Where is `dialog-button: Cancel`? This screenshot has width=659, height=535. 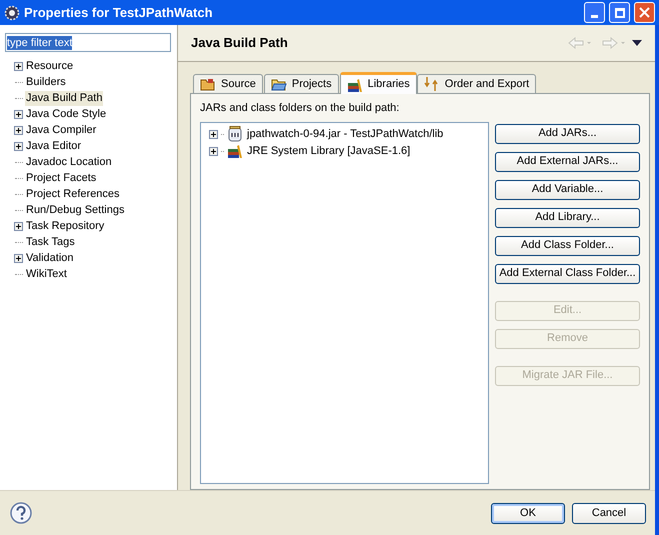
dialog-button: Cancel is located at coordinates (609, 513).